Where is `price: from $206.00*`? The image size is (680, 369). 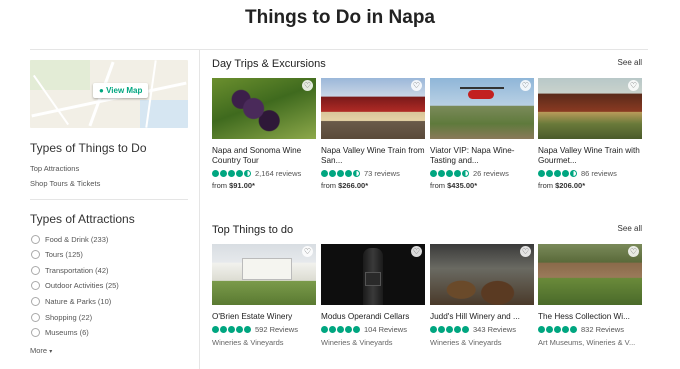
price: from $206.00* is located at coordinates (562, 185).